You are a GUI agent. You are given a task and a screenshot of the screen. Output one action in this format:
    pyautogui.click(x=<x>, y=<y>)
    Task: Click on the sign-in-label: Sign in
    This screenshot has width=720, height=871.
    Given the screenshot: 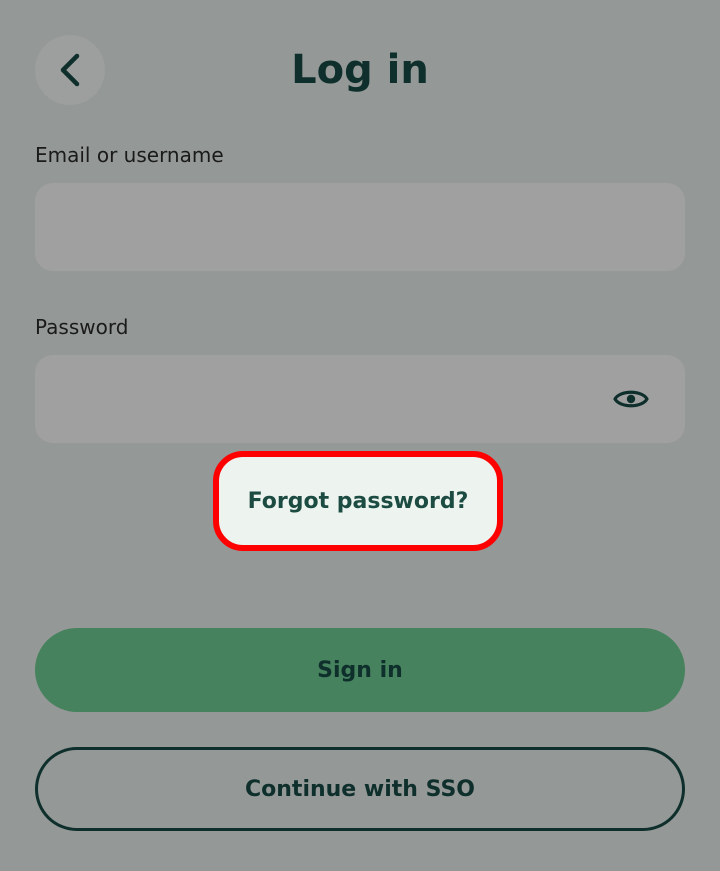 What is the action you would take?
    pyautogui.click(x=360, y=670)
    